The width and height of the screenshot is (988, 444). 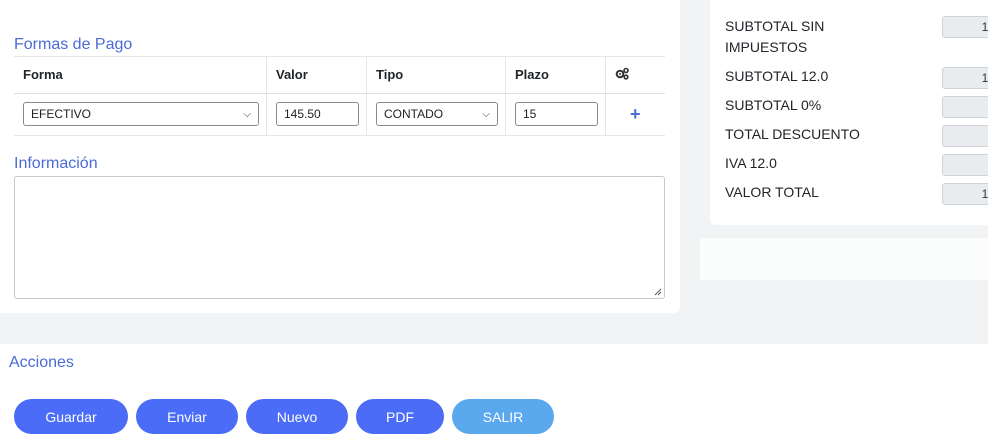 What do you see at coordinates (658, 292) in the screenshot?
I see `resize-handle-icon` at bounding box center [658, 292].